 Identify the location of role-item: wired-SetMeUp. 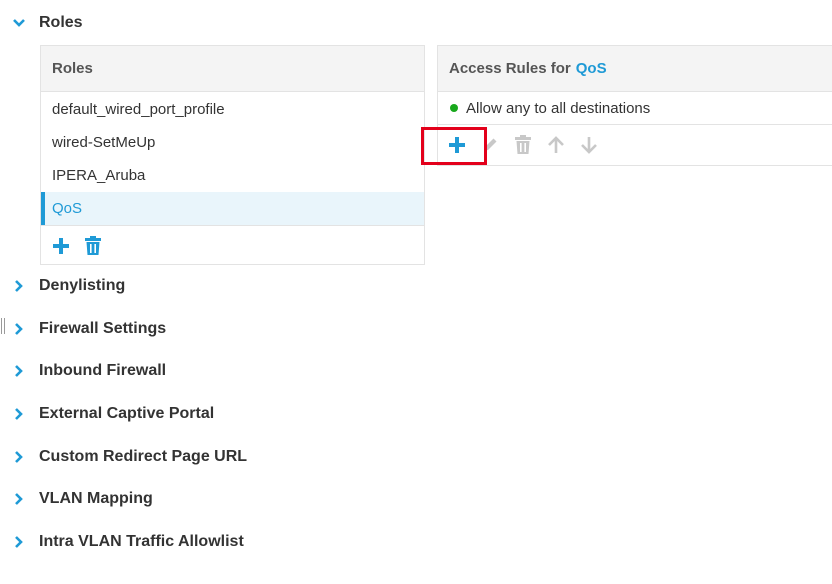
(232, 142).